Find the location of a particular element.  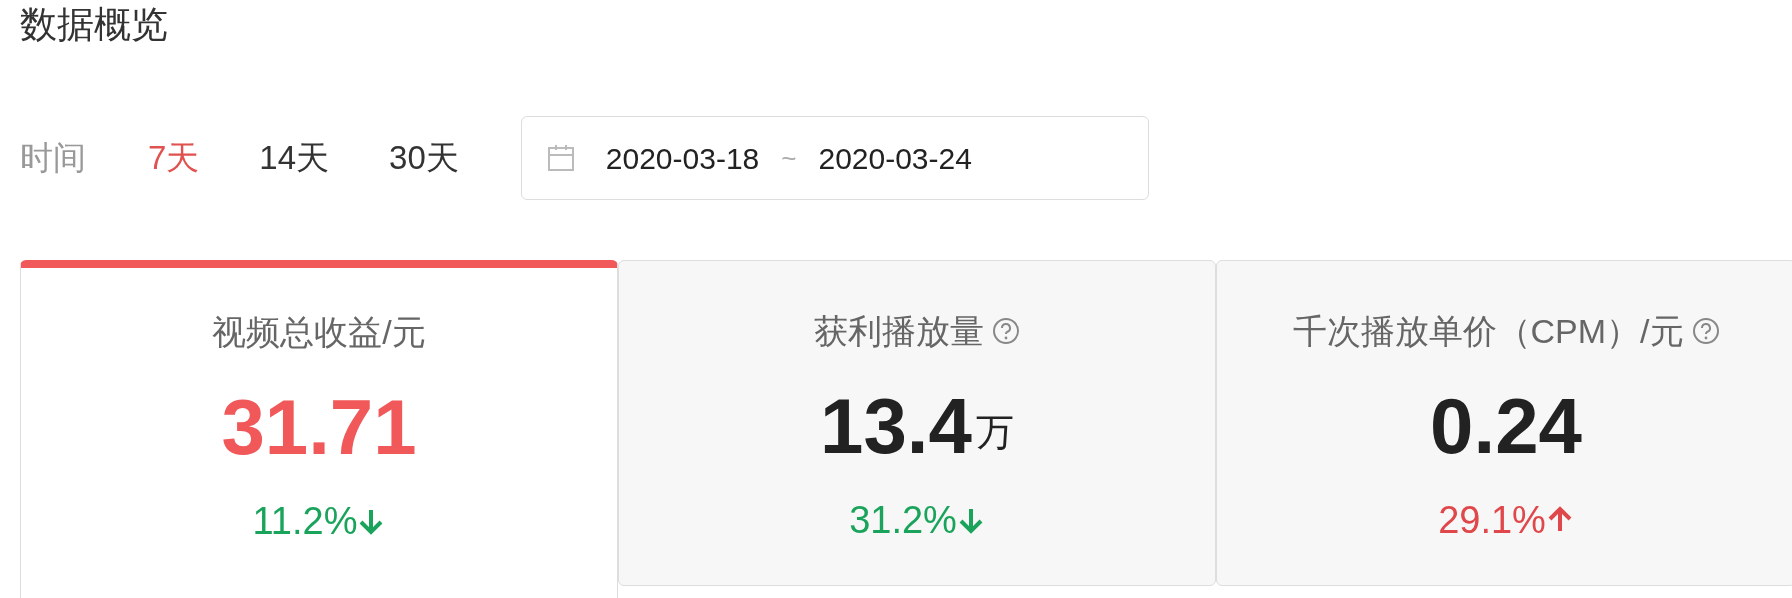

start-date: 2020-03-18 is located at coordinates (682, 158).